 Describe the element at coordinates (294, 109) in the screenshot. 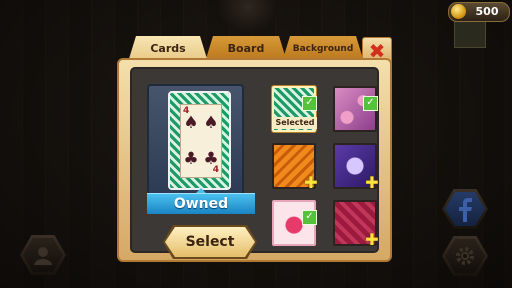

I see `card-thumb-green: ✓ Selected` at that location.